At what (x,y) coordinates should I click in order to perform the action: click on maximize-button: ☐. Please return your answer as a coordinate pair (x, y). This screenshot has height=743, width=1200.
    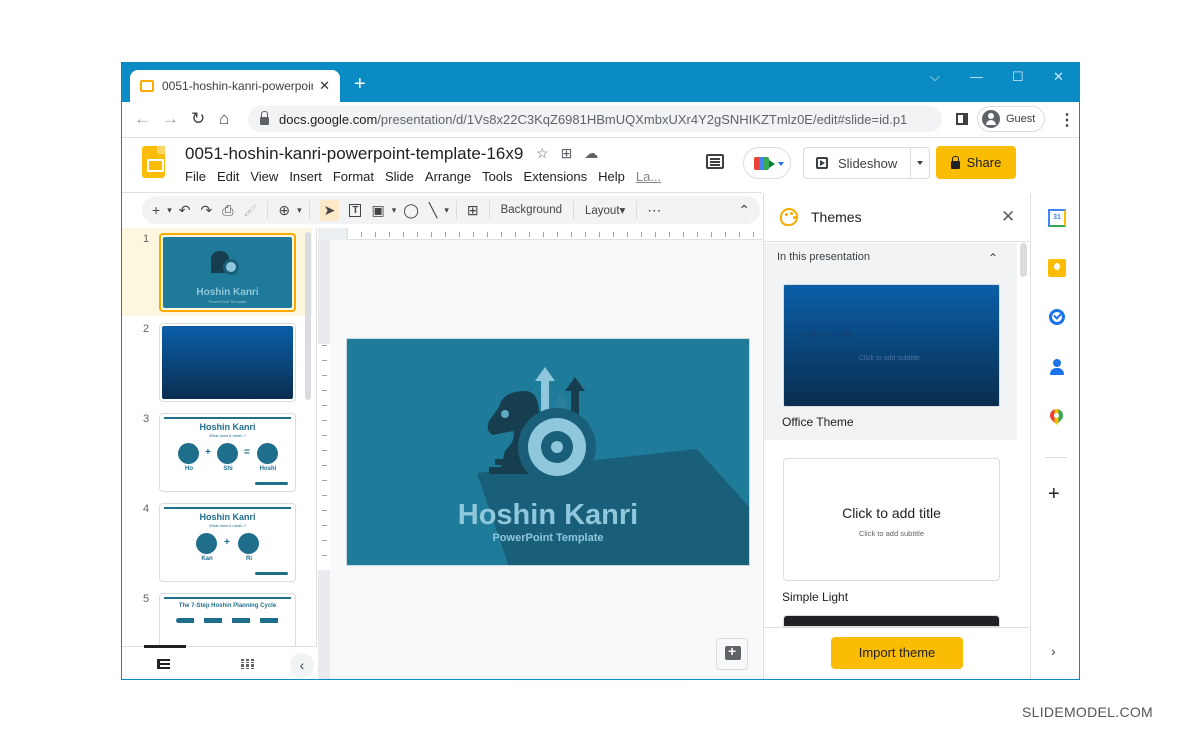
    Looking at the image, I should click on (1018, 77).